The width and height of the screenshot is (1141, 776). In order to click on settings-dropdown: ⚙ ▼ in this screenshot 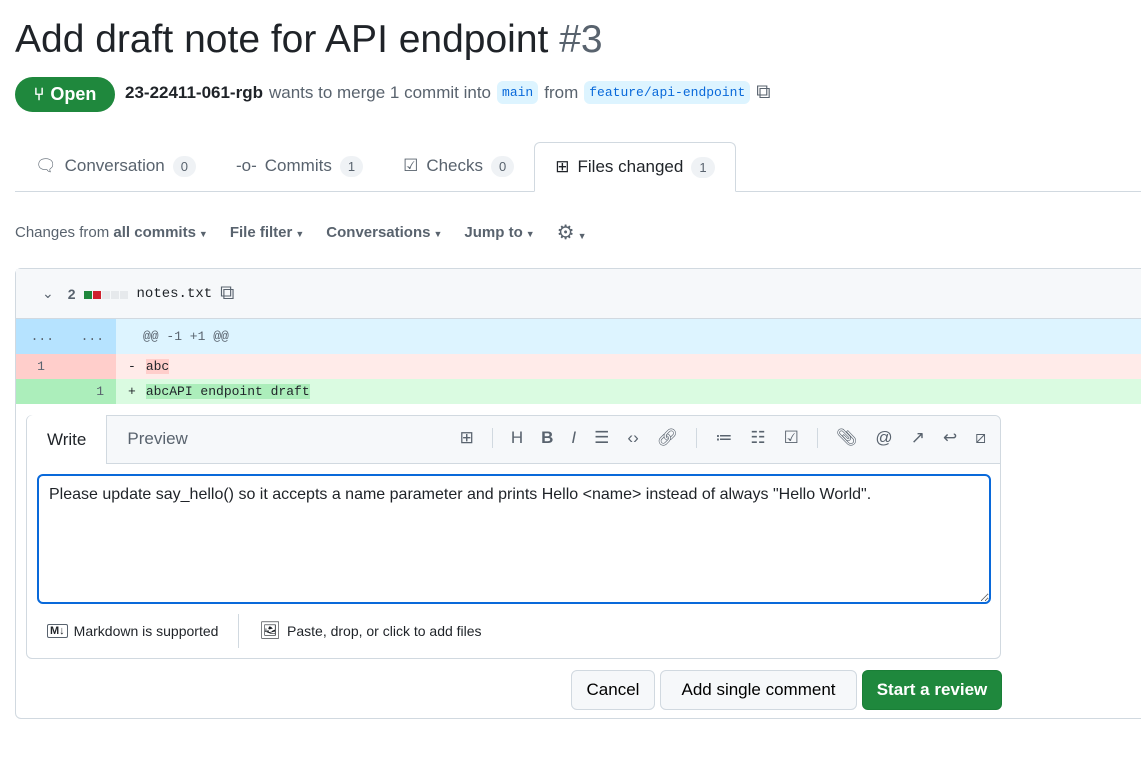, I will do `click(572, 232)`.